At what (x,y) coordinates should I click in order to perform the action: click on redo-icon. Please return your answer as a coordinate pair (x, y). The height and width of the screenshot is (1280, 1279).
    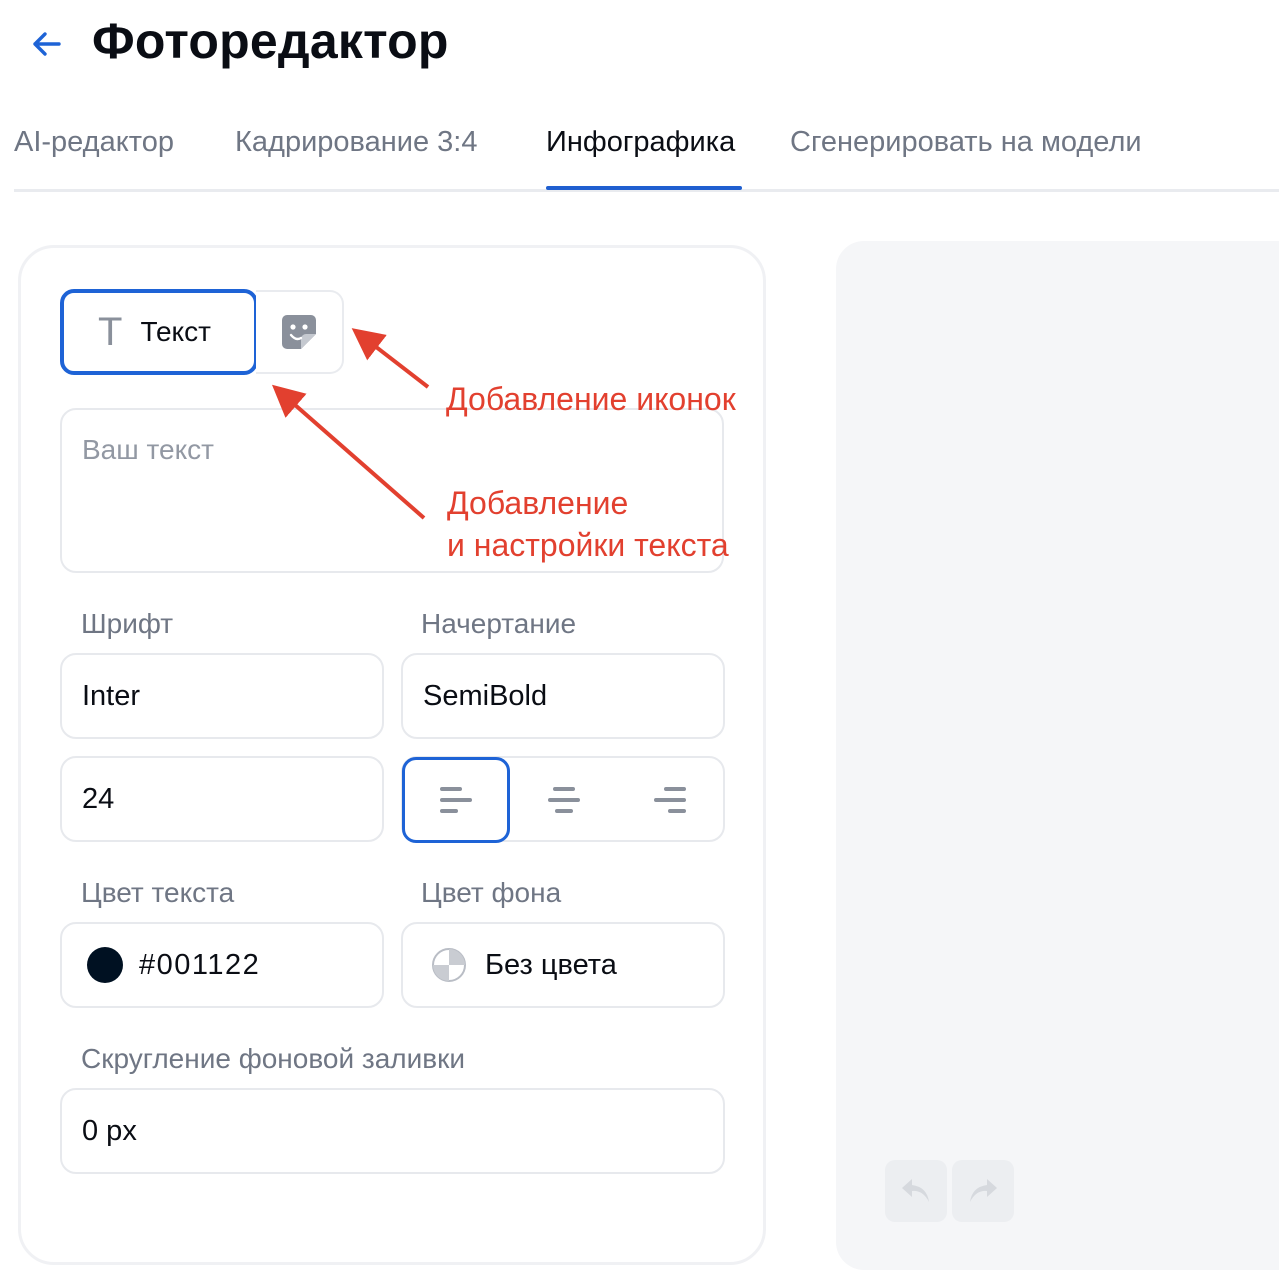
    Looking at the image, I should click on (983, 1190).